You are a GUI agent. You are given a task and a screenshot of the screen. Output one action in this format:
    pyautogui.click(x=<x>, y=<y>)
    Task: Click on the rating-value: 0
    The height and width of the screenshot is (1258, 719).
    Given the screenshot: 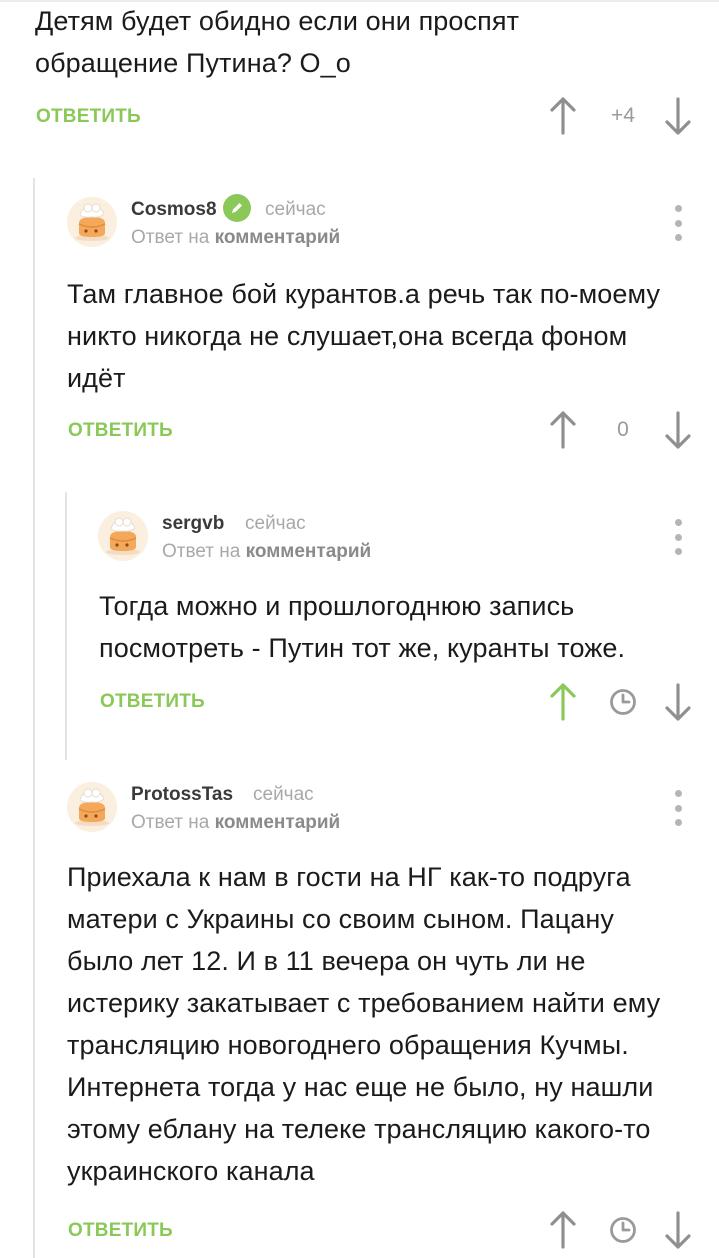 What is the action you would take?
    pyautogui.click(x=623, y=429)
    